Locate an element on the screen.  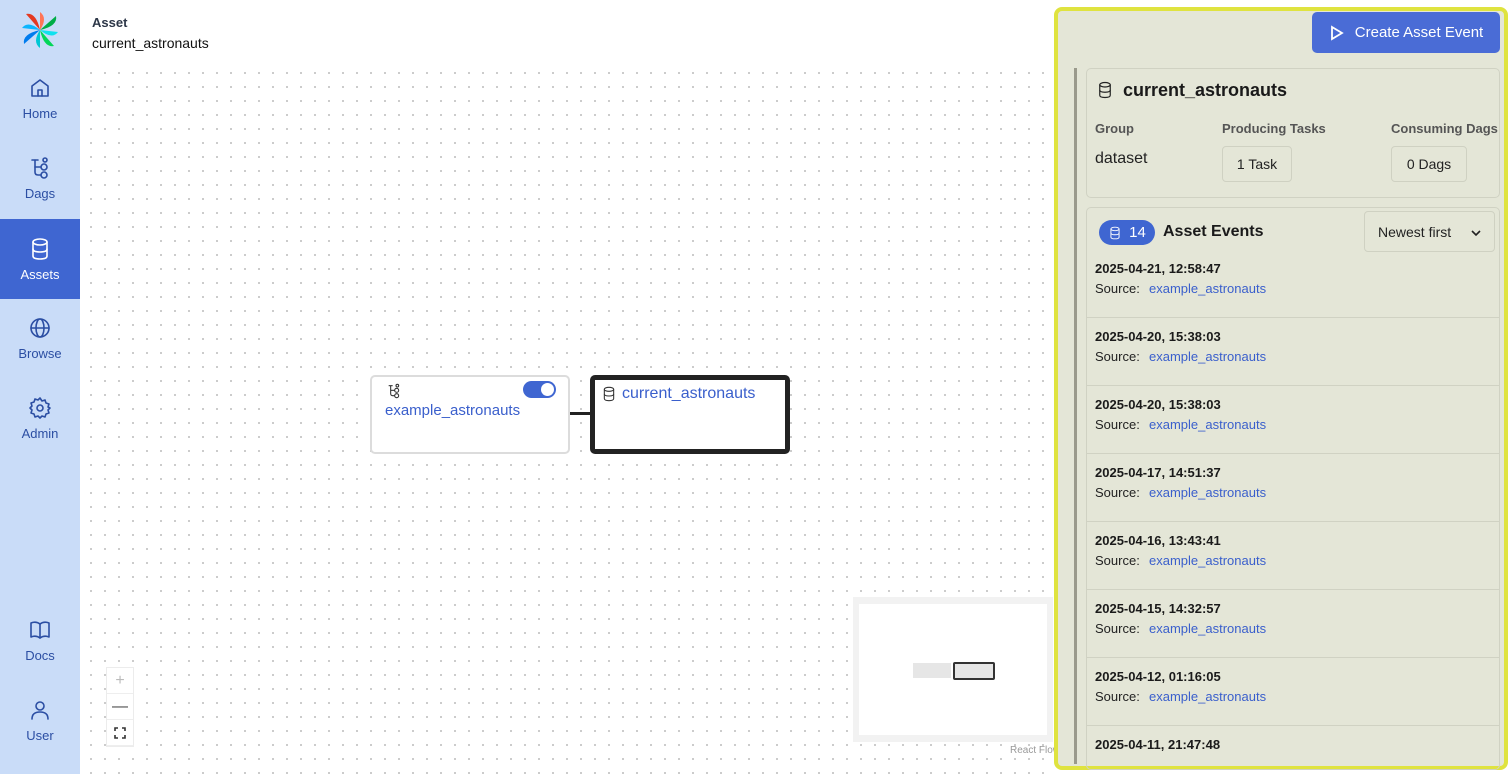
chevron-down-icon is located at coordinates (1476, 233).